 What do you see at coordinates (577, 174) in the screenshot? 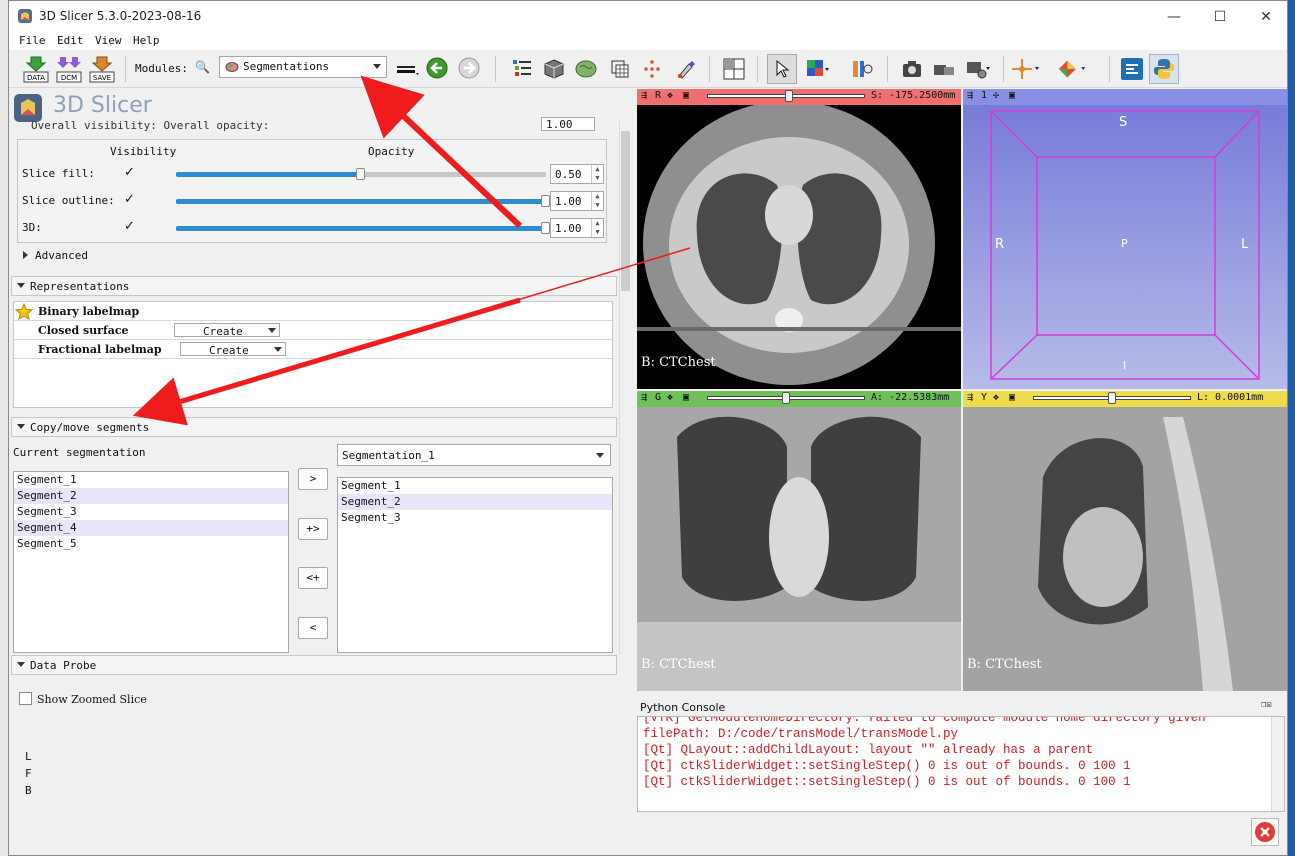
I see `slice-fill-spinbox: 0.50 ▲ ▼` at bounding box center [577, 174].